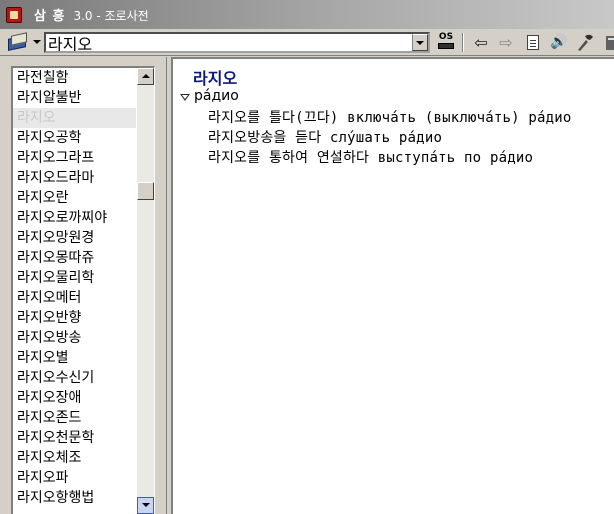  What do you see at coordinates (74, 158) in the screenshot?
I see `list-item: 라지오그라프` at bounding box center [74, 158].